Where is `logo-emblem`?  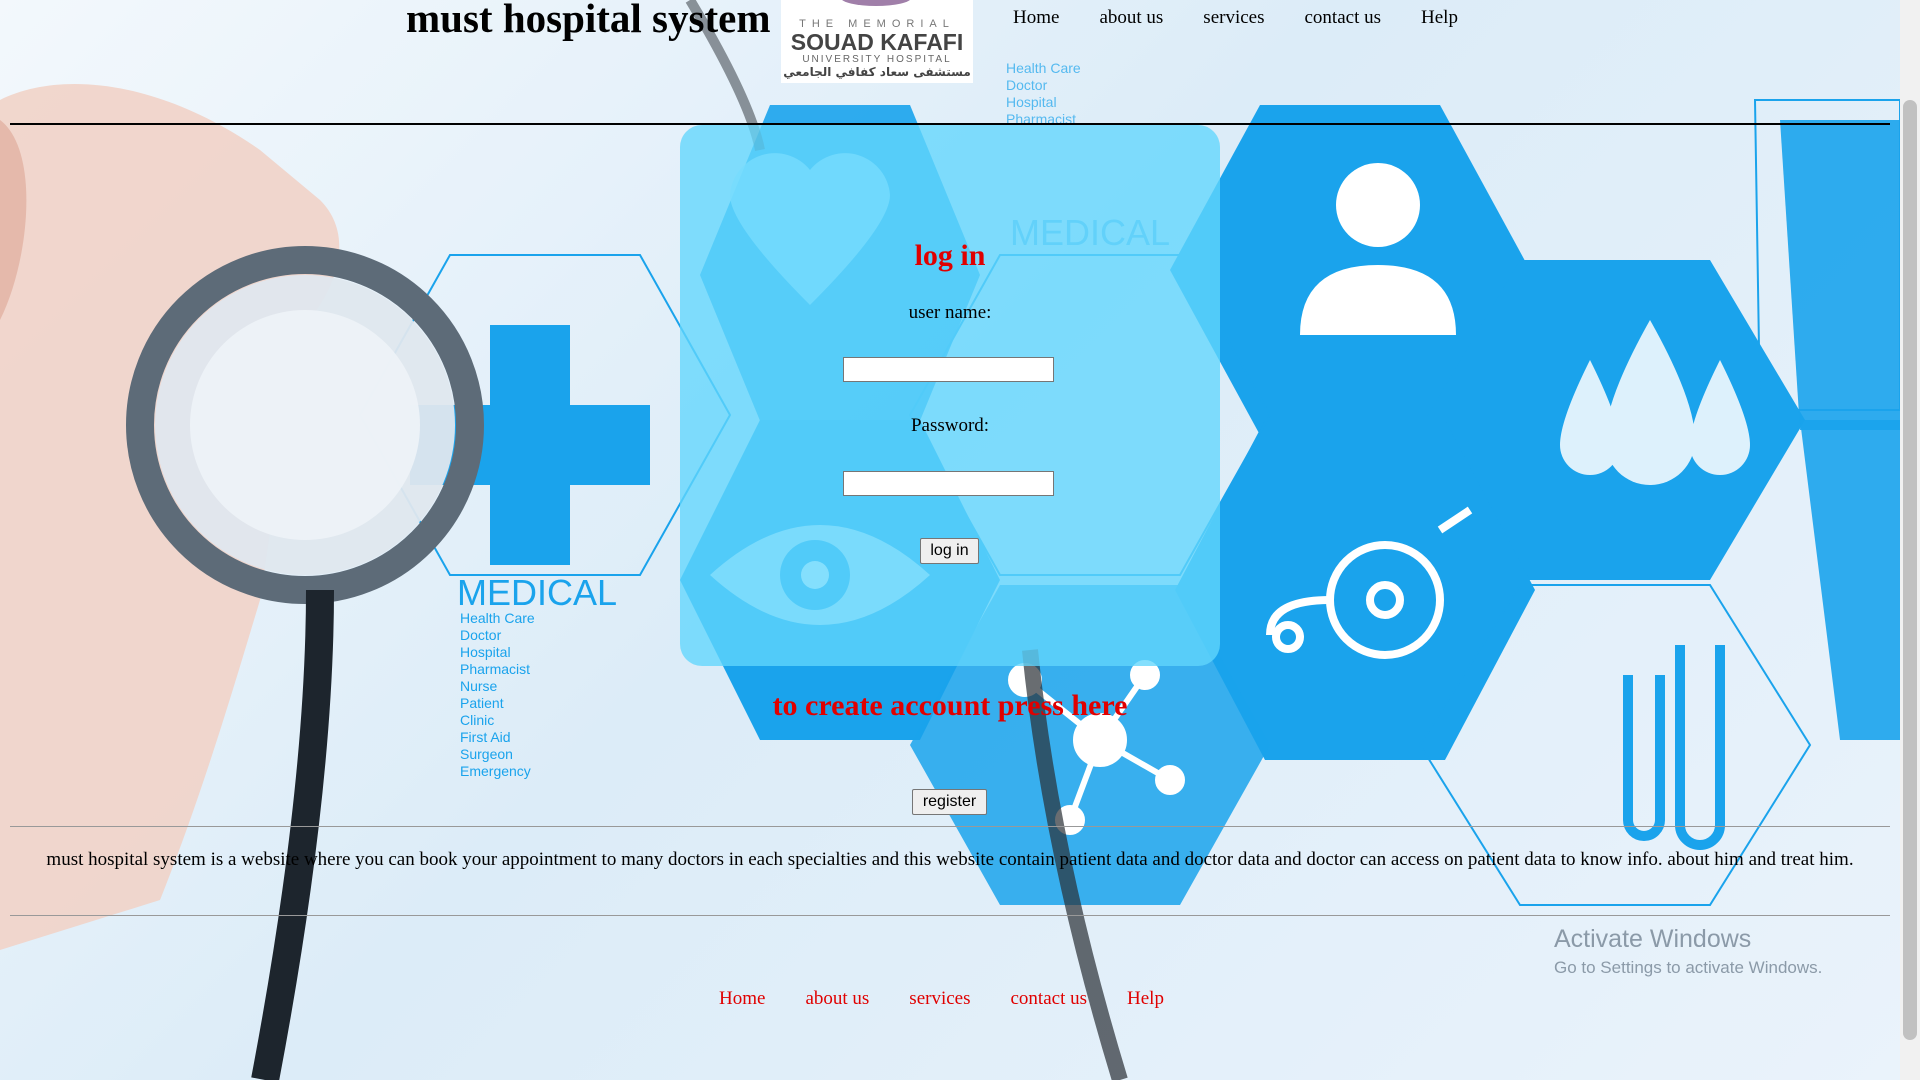 logo-emblem is located at coordinates (876, 3).